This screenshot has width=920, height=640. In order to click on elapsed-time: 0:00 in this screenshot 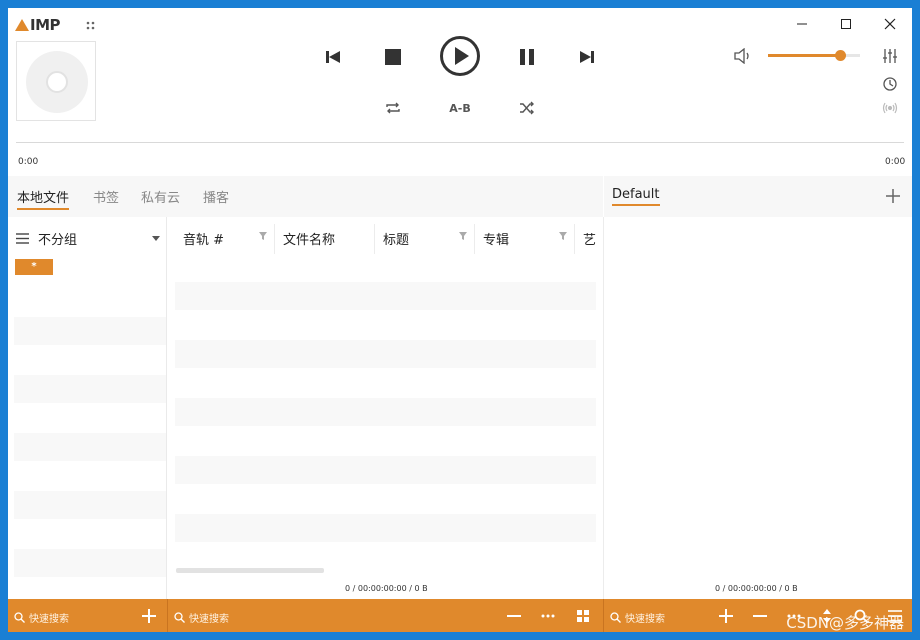, I will do `click(28, 162)`.